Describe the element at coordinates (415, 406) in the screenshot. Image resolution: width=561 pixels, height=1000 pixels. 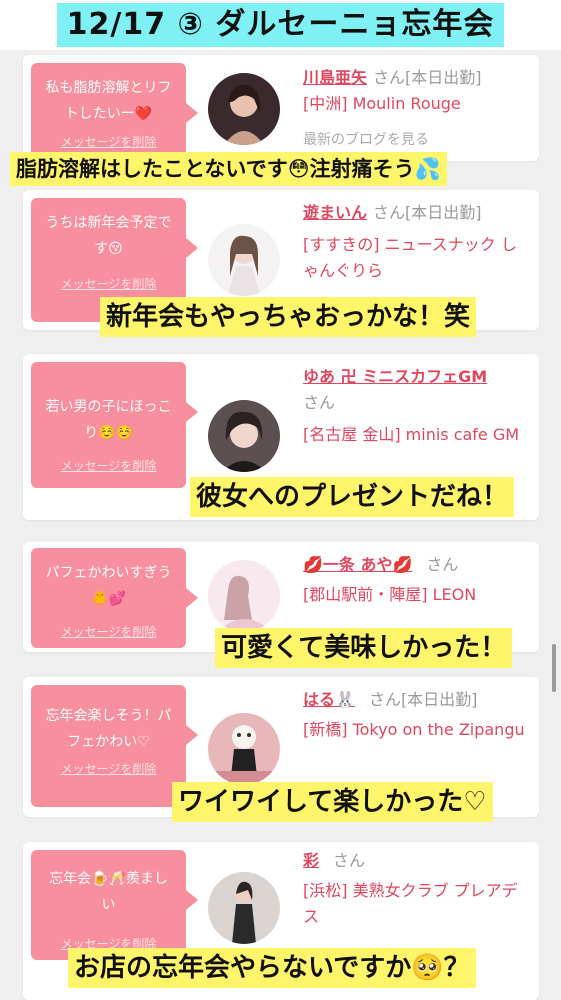
I see `sender-info: ゆあ 卍 ミニスカフェGM さん [名古屋 金山] minis cafe GM` at that location.